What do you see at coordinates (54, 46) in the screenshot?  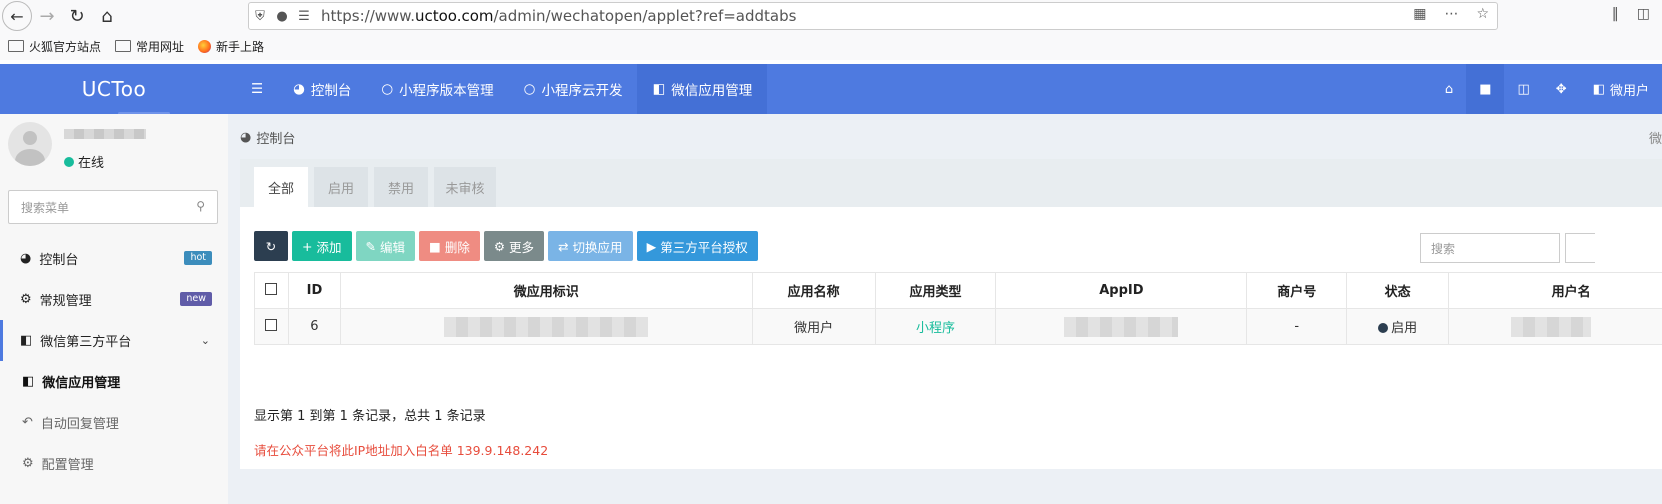 I see `bookmark-item: 火狐官方站点` at bounding box center [54, 46].